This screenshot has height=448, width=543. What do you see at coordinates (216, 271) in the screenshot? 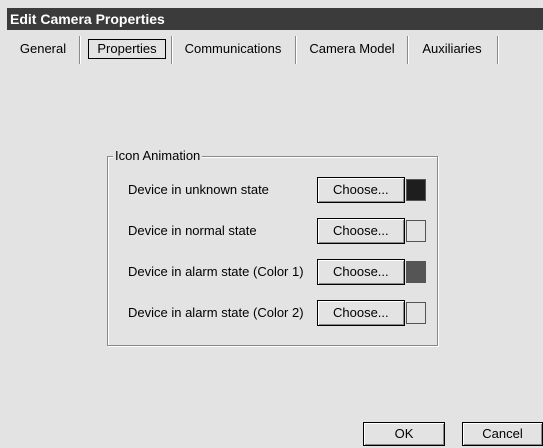
I see `alarm-color1-label: Device in alarm state (Color 1)` at bounding box center [216, 271].